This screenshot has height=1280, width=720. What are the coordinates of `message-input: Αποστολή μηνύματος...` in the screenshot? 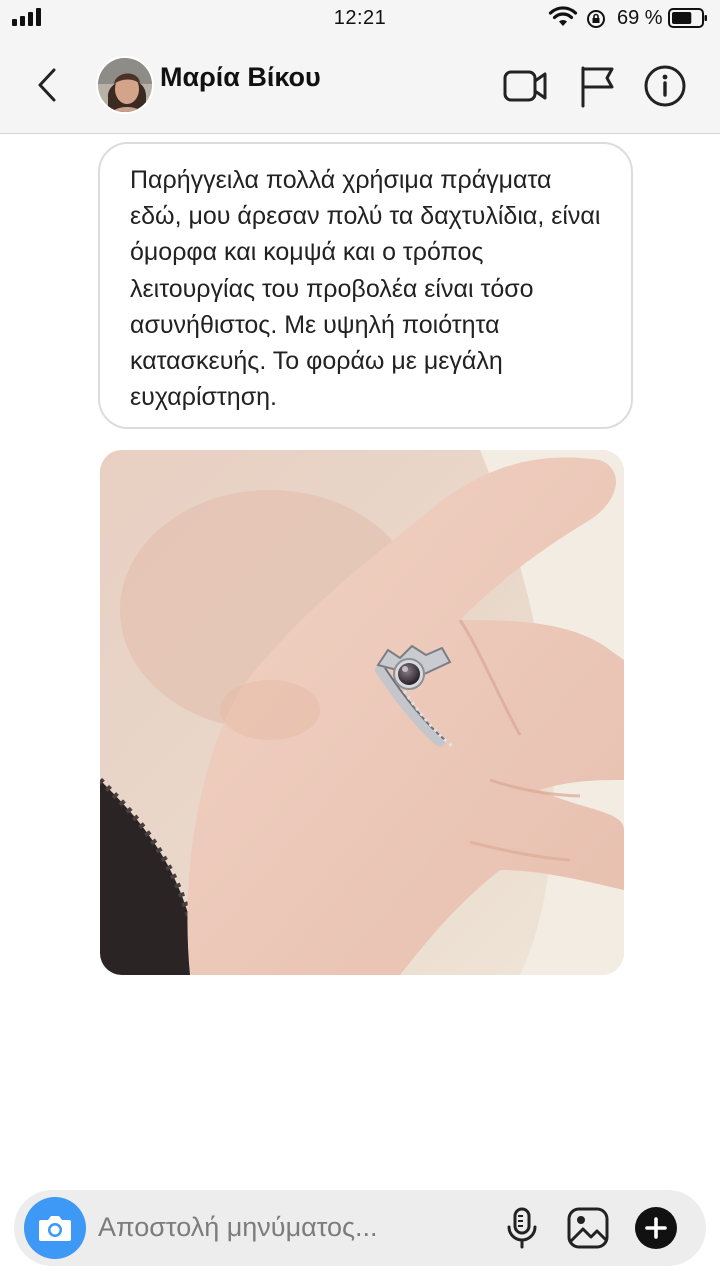 It's located at (238, 1227).